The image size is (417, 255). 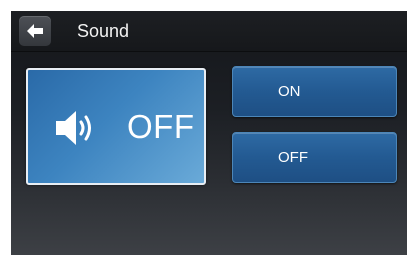 I want to click on page-title: Sound, so click(x=103, y=31).